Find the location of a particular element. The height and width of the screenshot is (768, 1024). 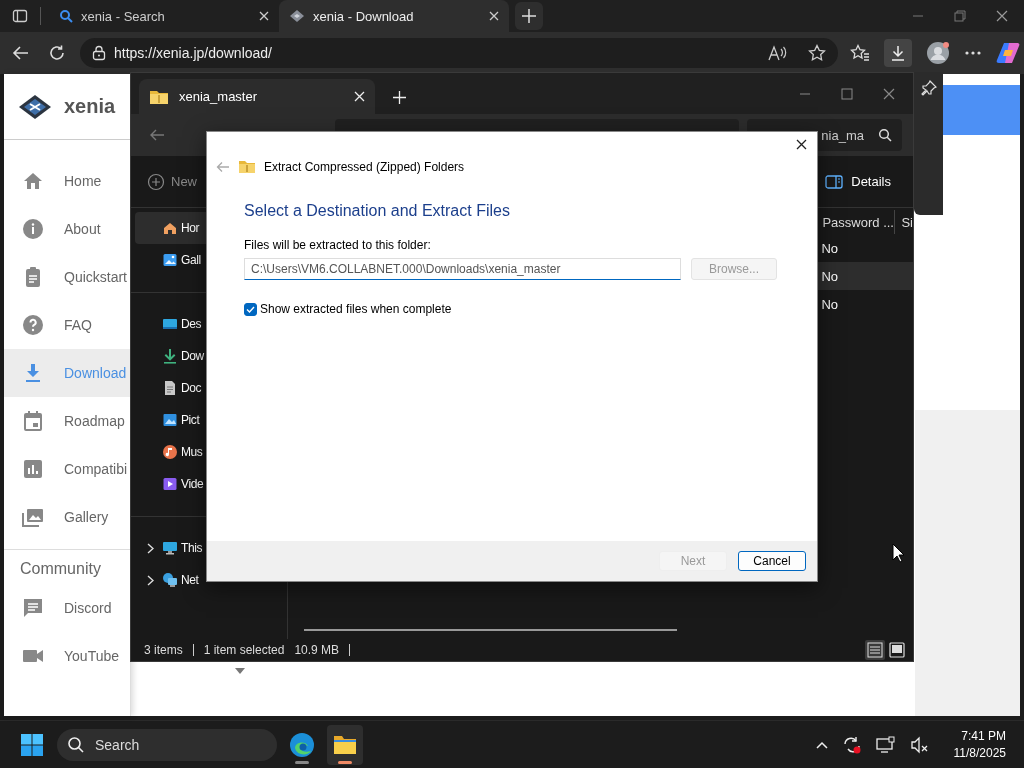

checkbox-label: Show extracted files when complete is located at coordinates (356, 309).